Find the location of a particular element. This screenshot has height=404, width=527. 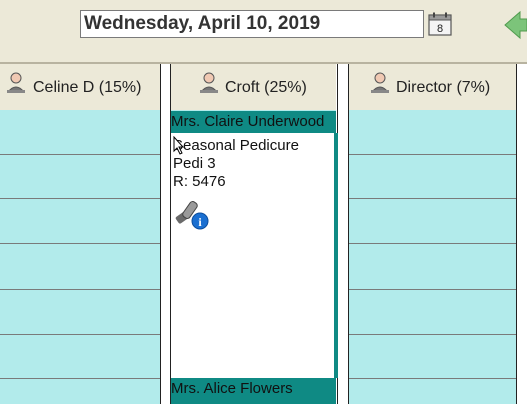

appointment-client: Mrs. Claire Underwood is located at coordinates (253, 122).